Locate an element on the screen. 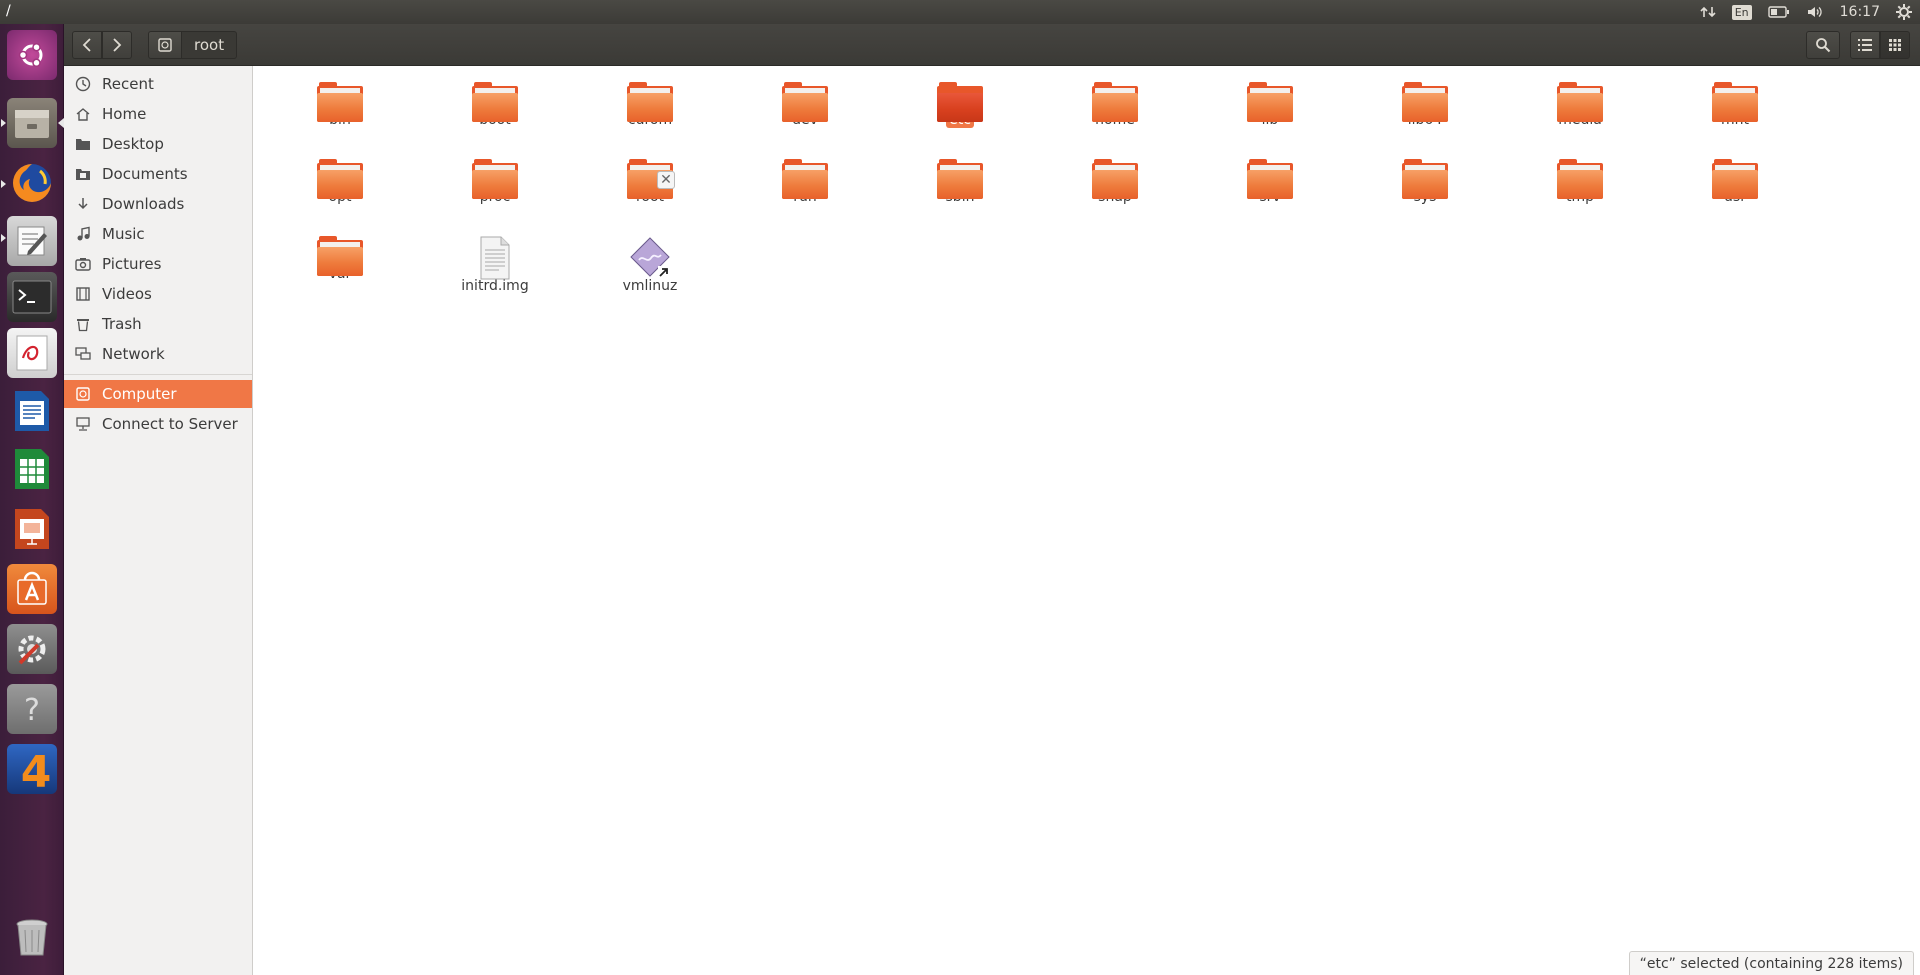  folder-item: cdrom is located at coordinates (650, 97).